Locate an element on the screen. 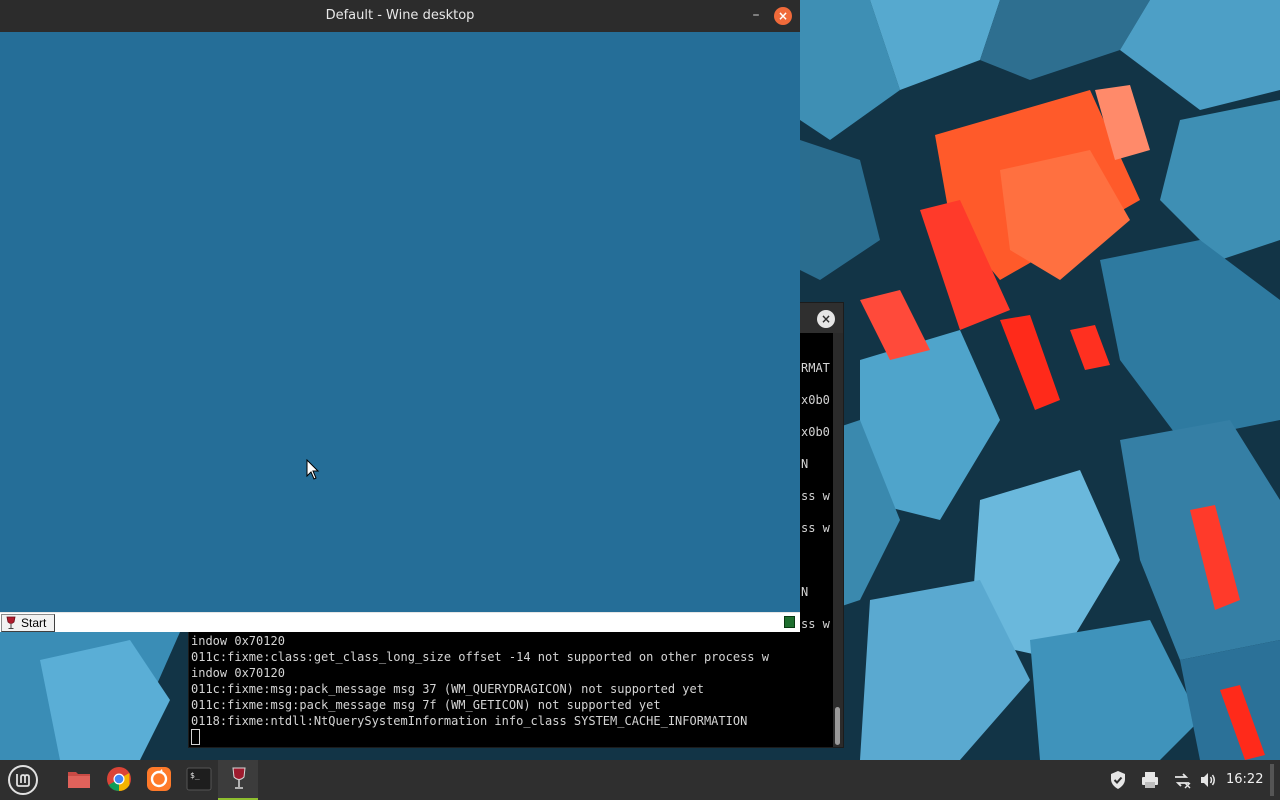 This screenshot has height=800, width=1280. terminal-scrollbar is located at coordinates (837, 540).